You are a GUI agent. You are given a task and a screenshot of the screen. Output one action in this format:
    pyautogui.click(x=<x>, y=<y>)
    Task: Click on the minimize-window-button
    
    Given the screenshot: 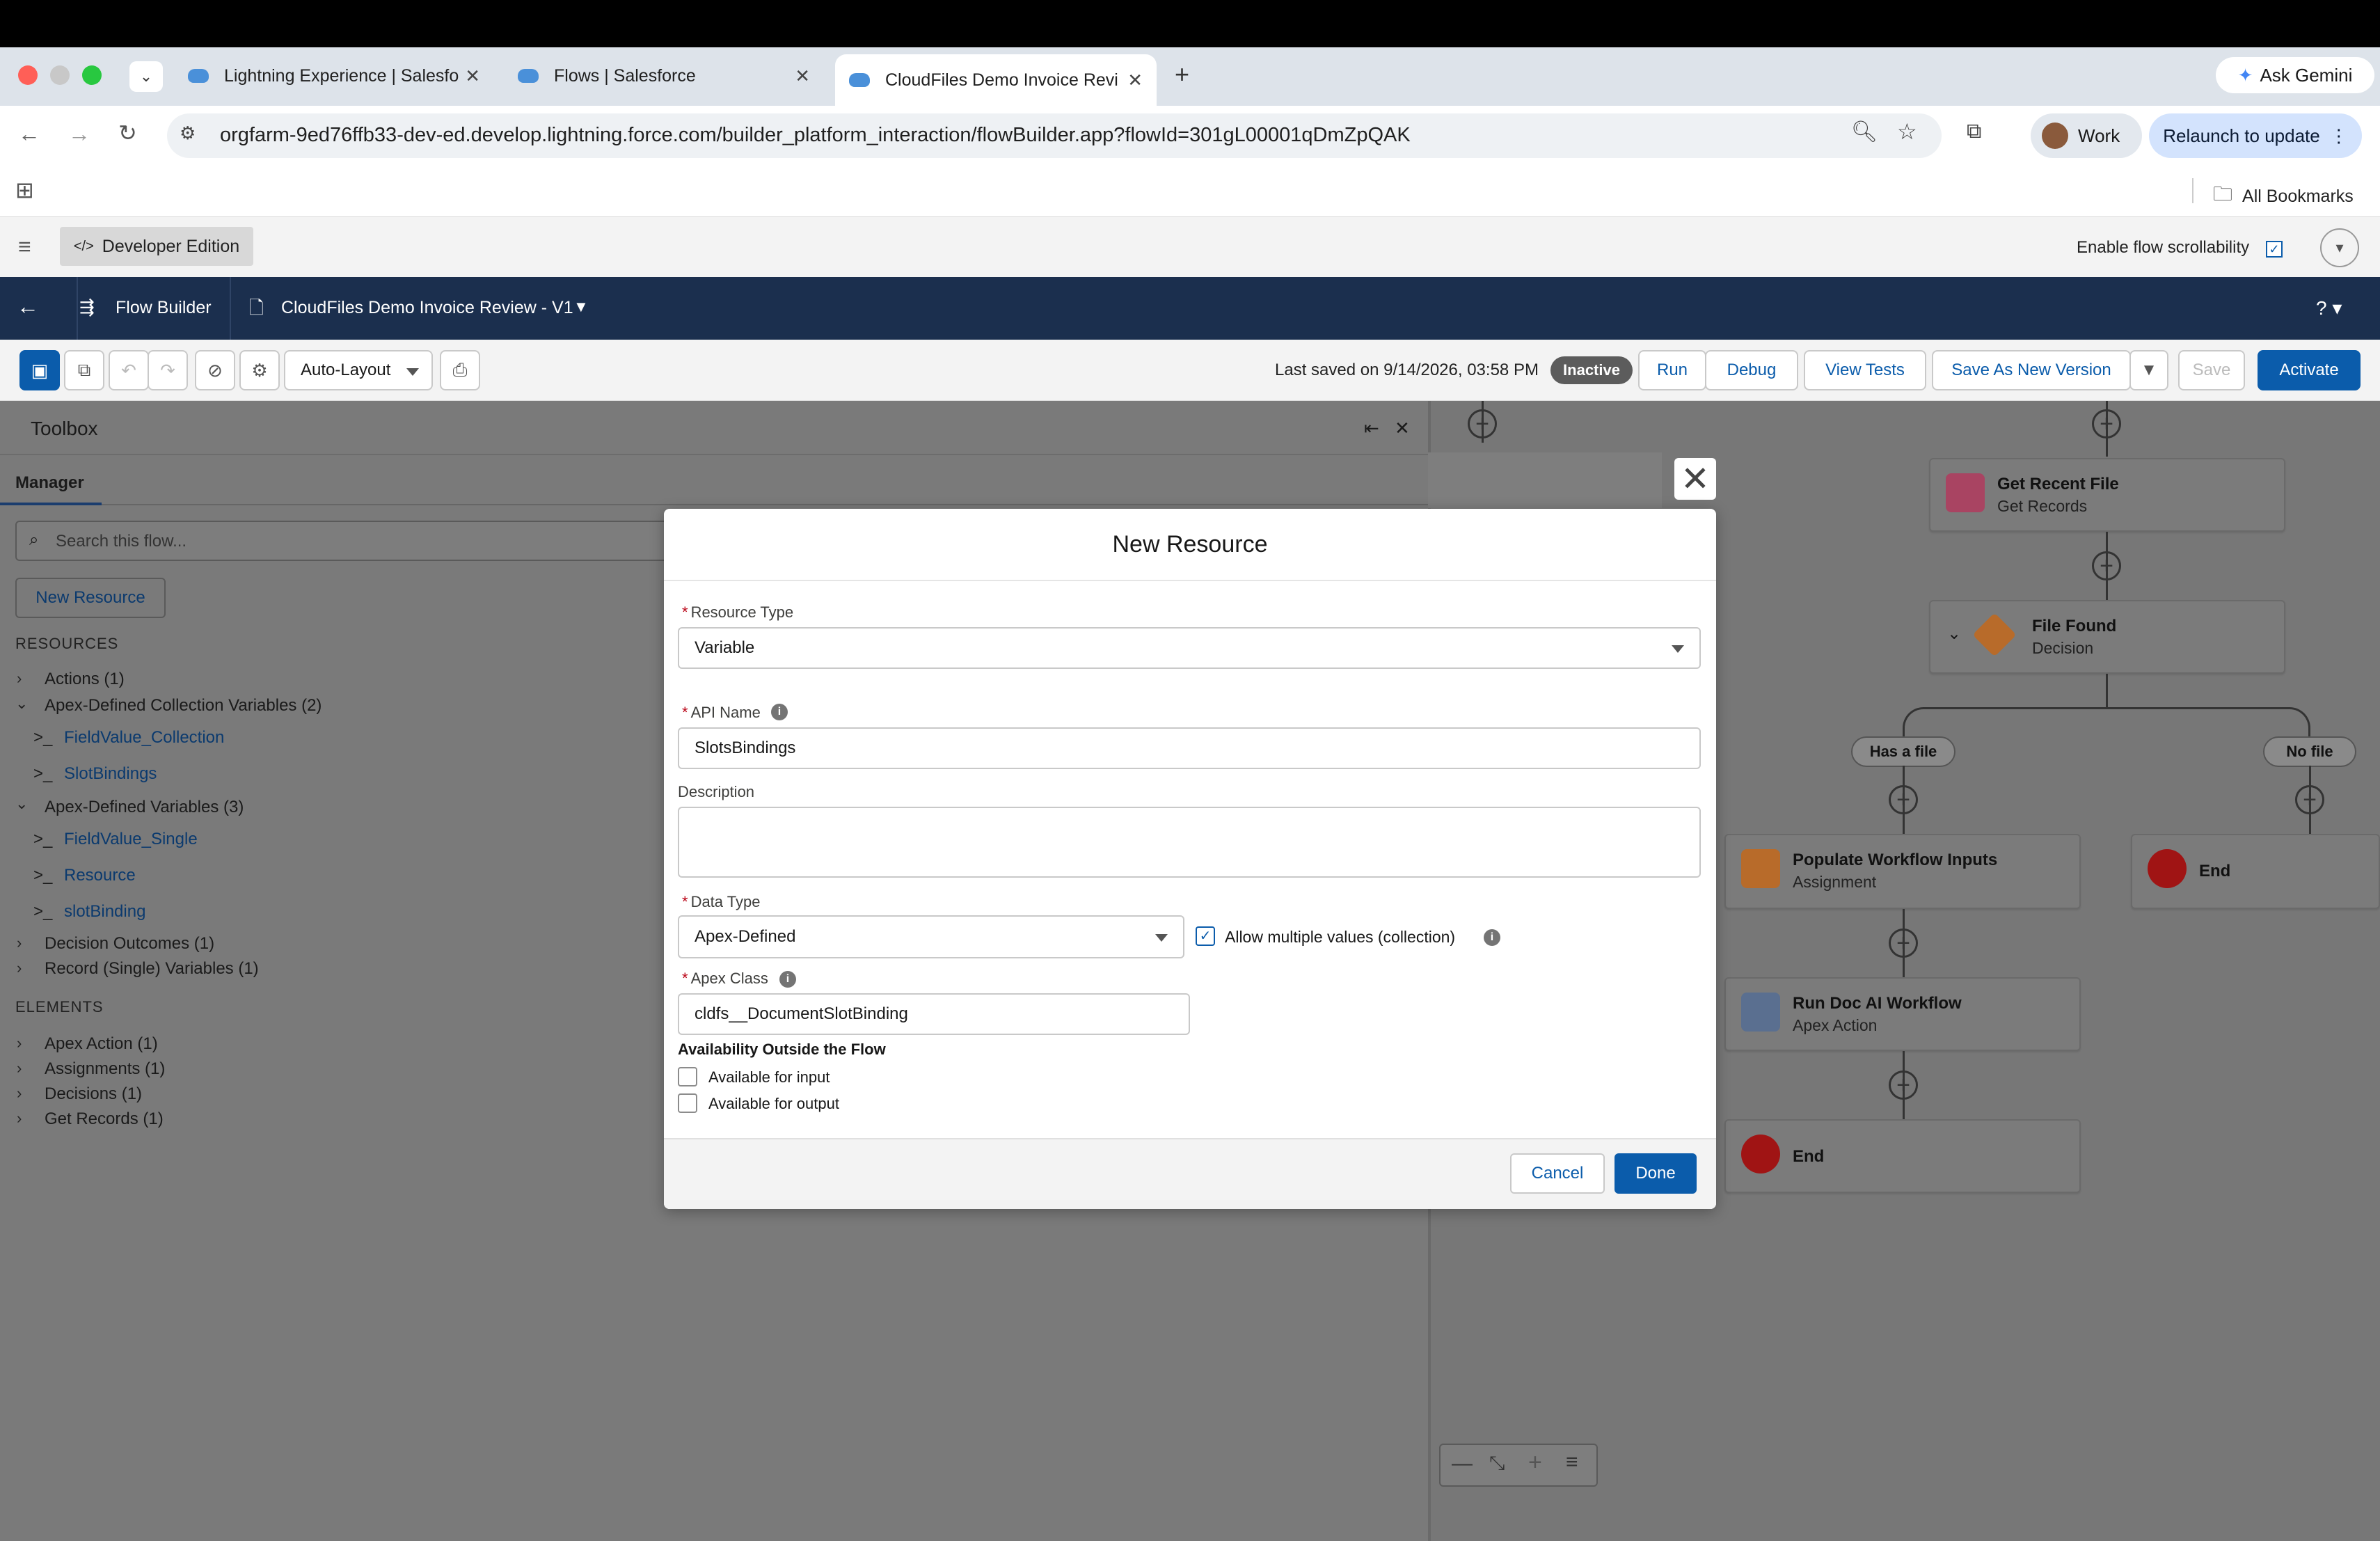 What is the action you would take?
    pyautogui.click(x=60, y=75)
    